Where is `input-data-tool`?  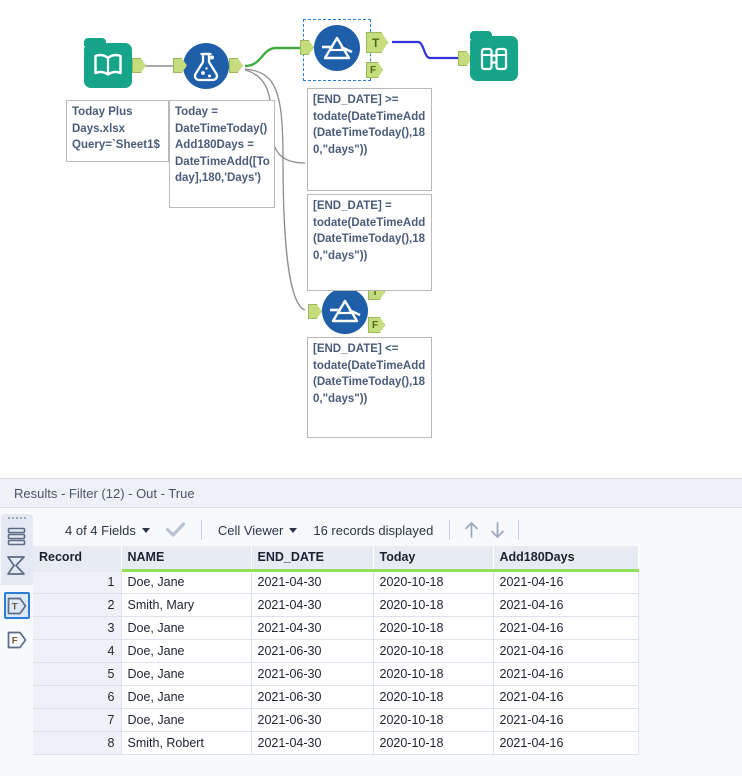
input-data-tool is located at coordinates (115, 63).